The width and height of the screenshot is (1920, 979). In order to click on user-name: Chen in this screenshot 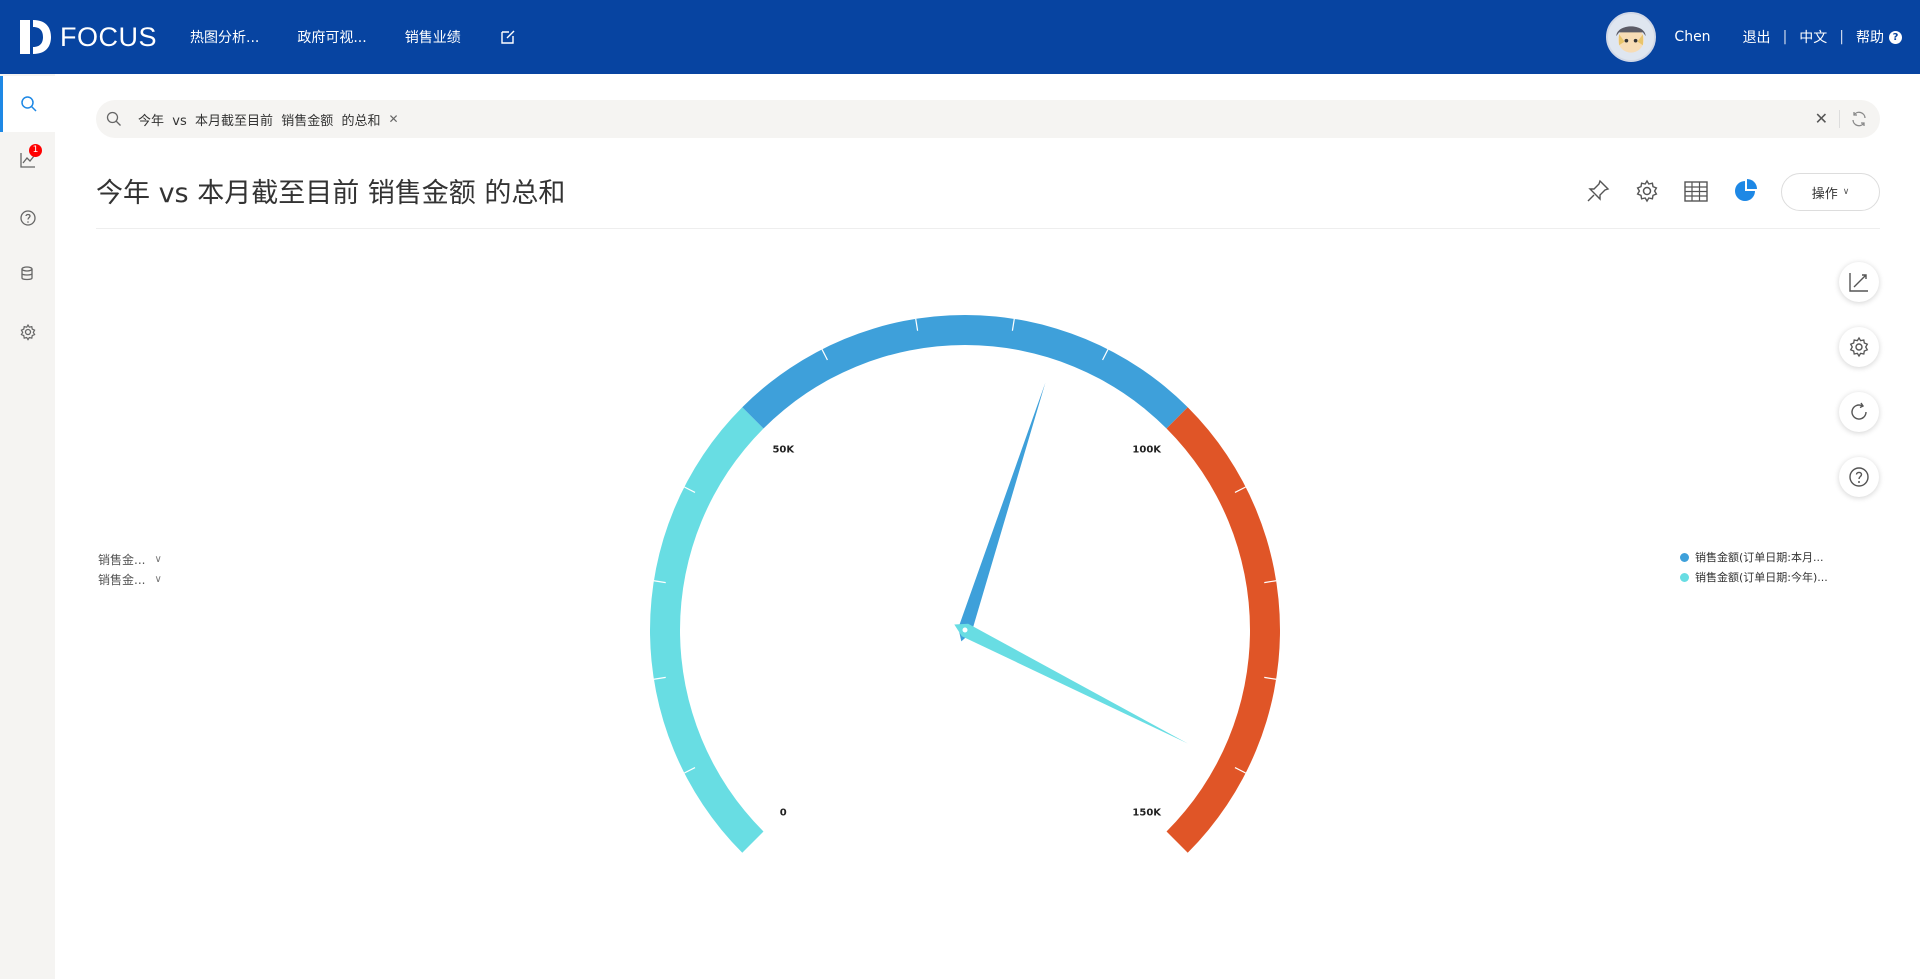, I will do `click(1692, 37)`.